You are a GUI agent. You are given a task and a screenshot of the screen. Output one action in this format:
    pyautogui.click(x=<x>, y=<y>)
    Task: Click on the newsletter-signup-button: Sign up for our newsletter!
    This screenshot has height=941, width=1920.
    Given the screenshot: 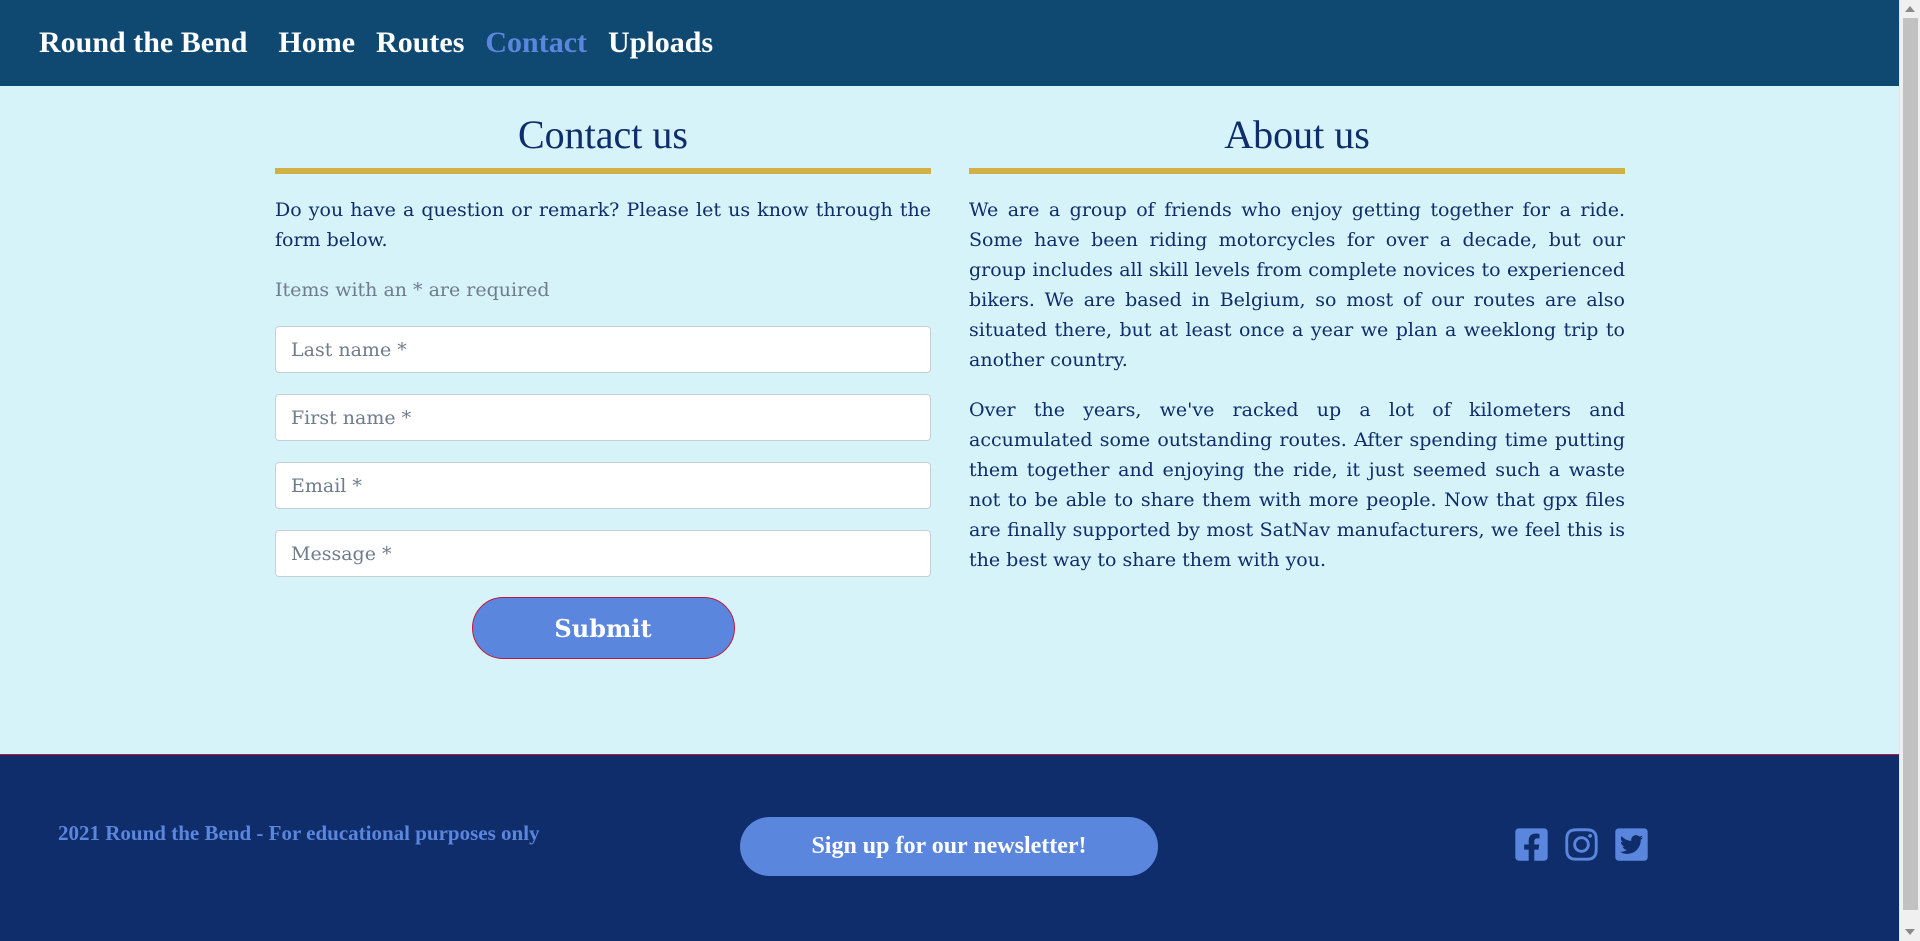 What is the action you would take?
    pyautogui.click(x=949, y=846)
    